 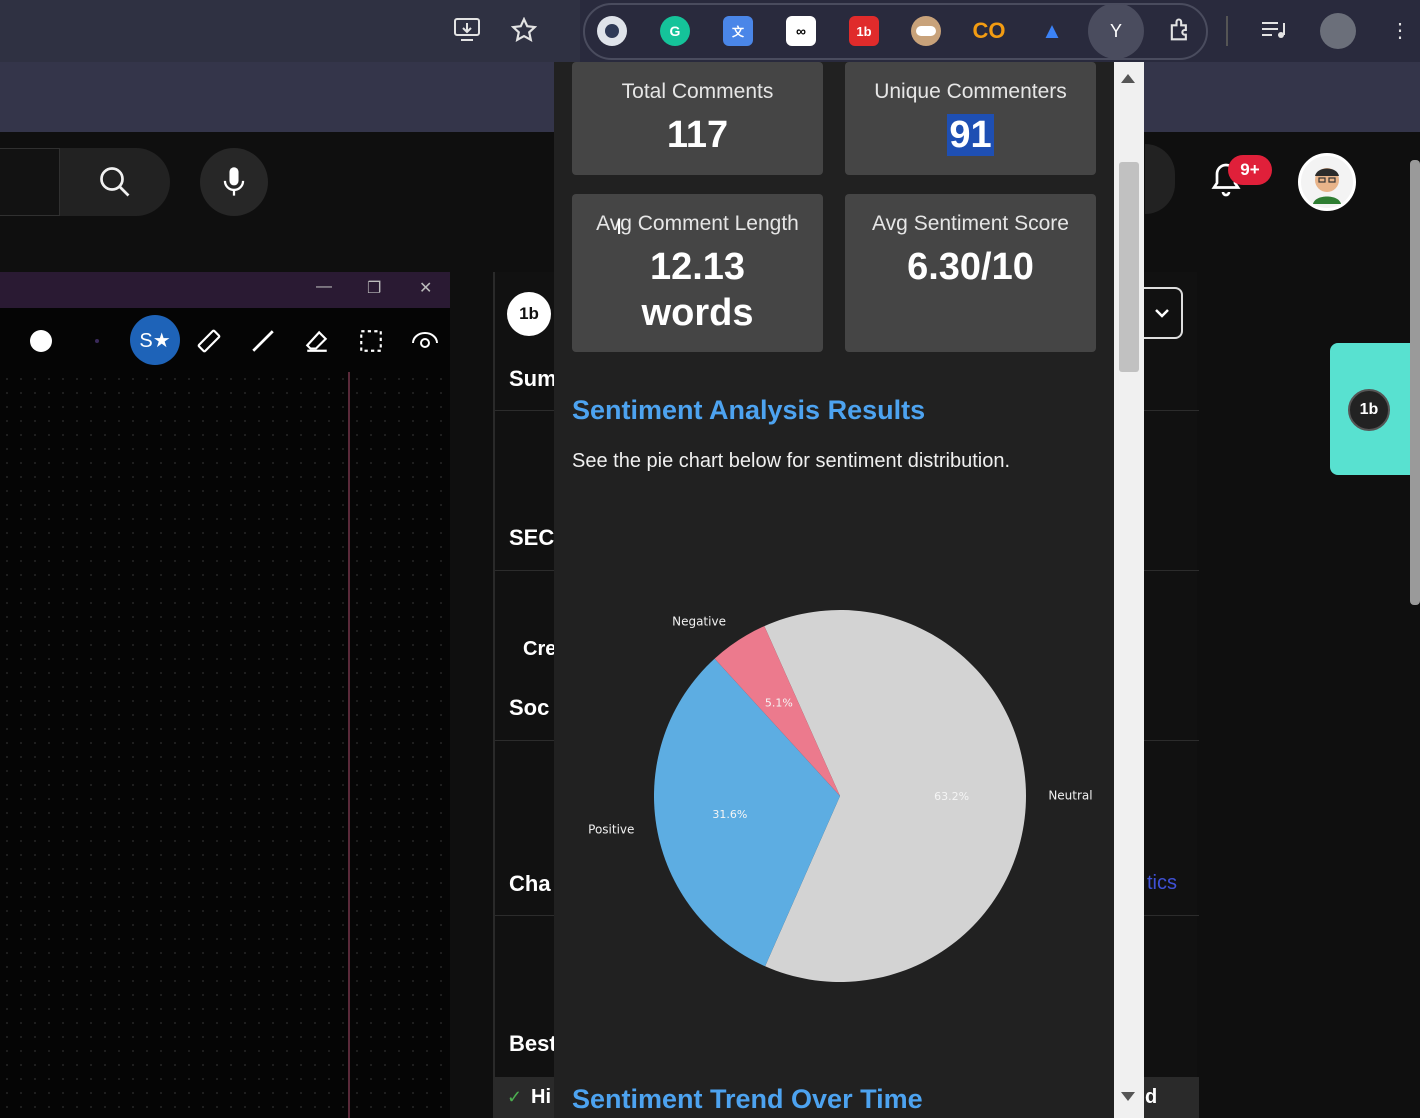 What do you see at coordinates (541, 1097) in the screenshot?
I see `checklist-label: Hi` at bounding box center [541, 1097].